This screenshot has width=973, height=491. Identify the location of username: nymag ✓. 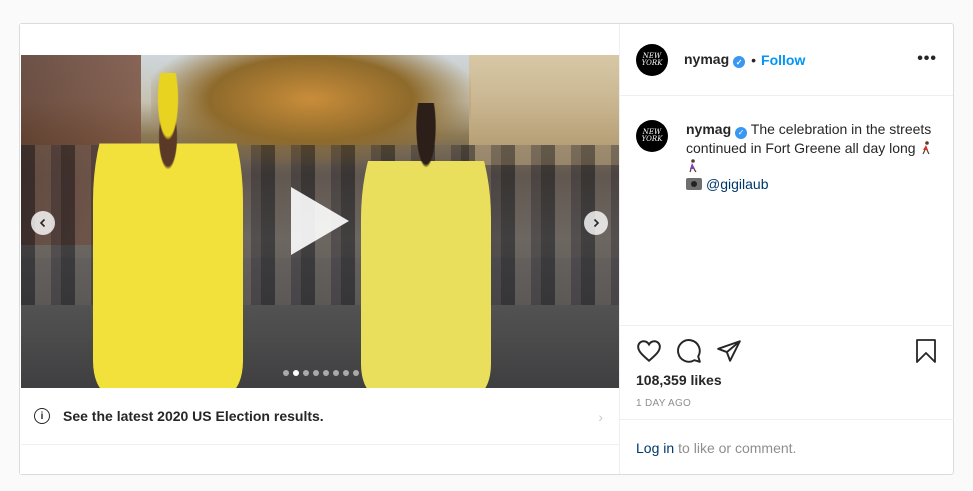
(715, 60).